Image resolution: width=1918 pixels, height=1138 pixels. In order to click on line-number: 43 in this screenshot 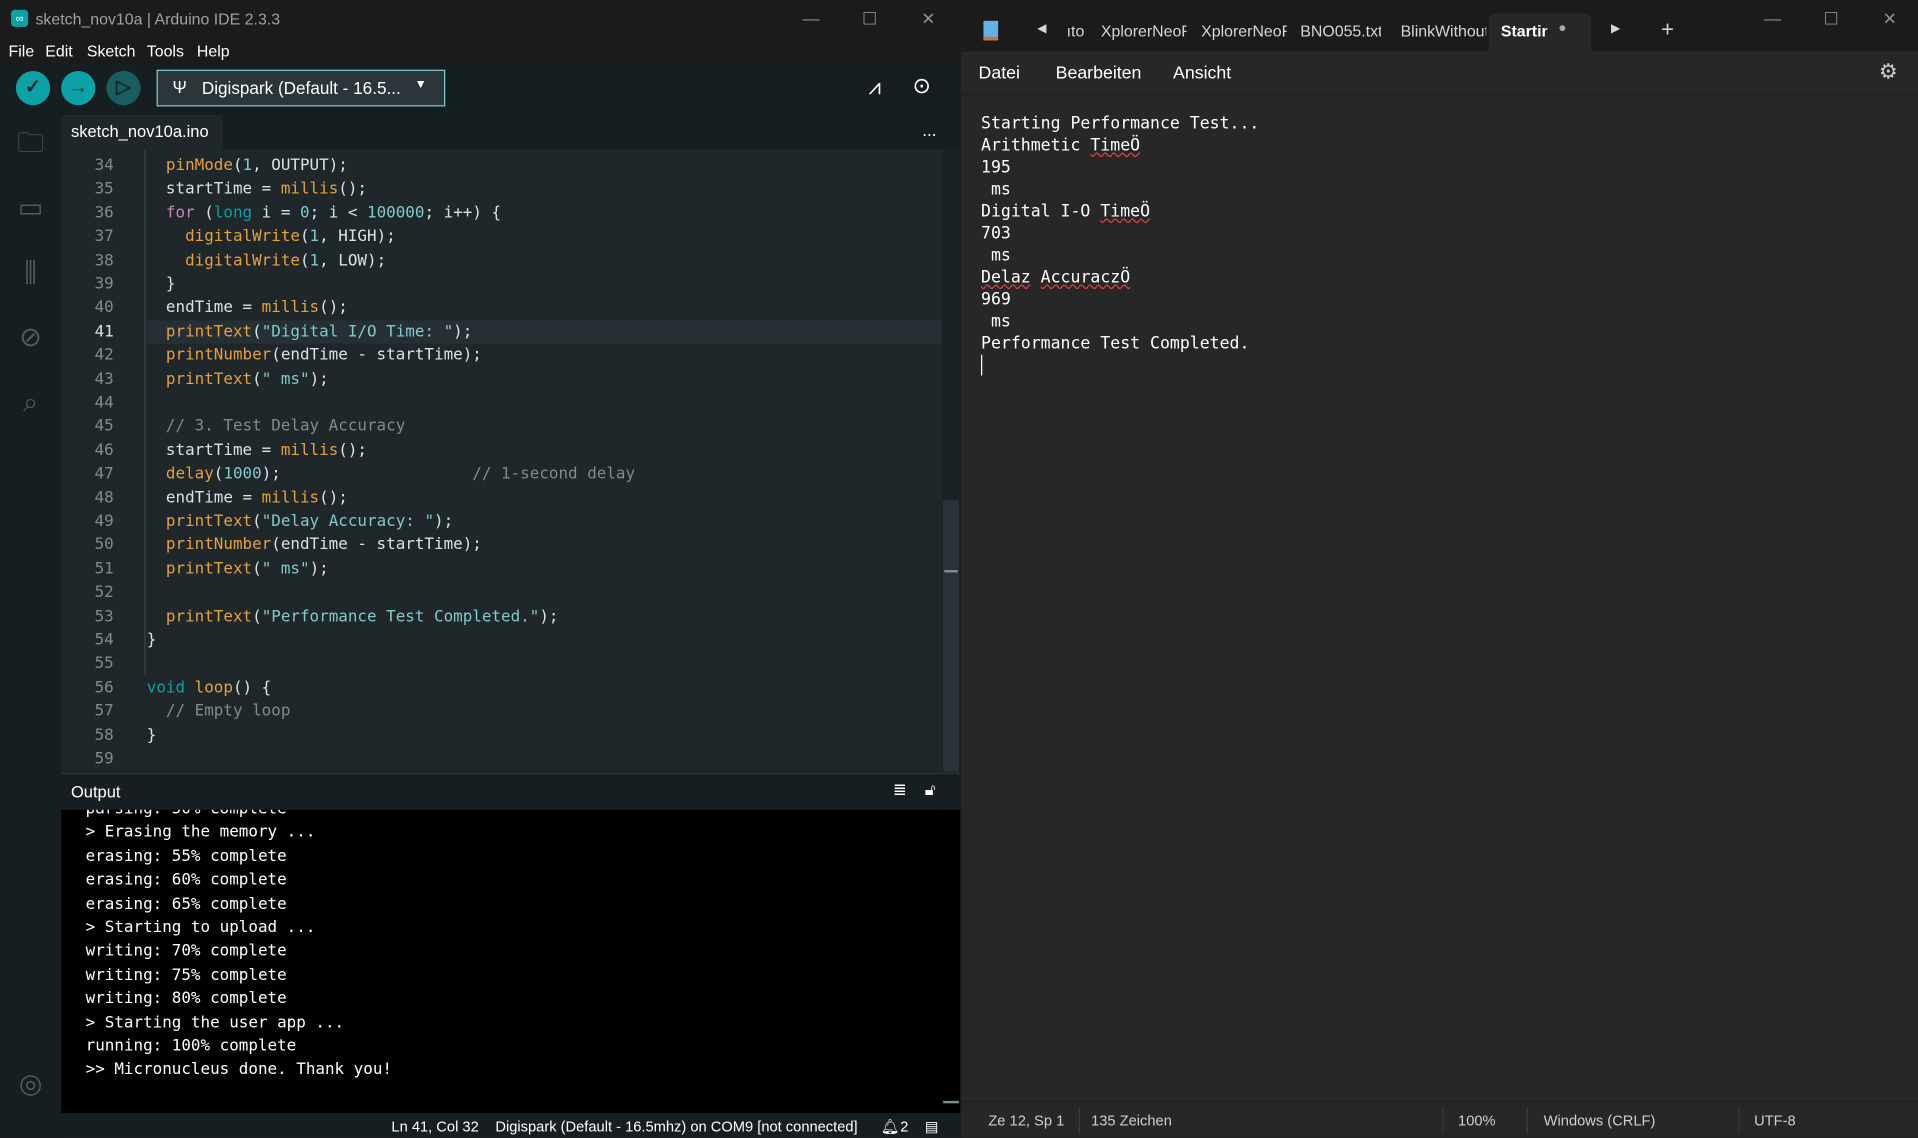, I will do `click(104, 379)`.